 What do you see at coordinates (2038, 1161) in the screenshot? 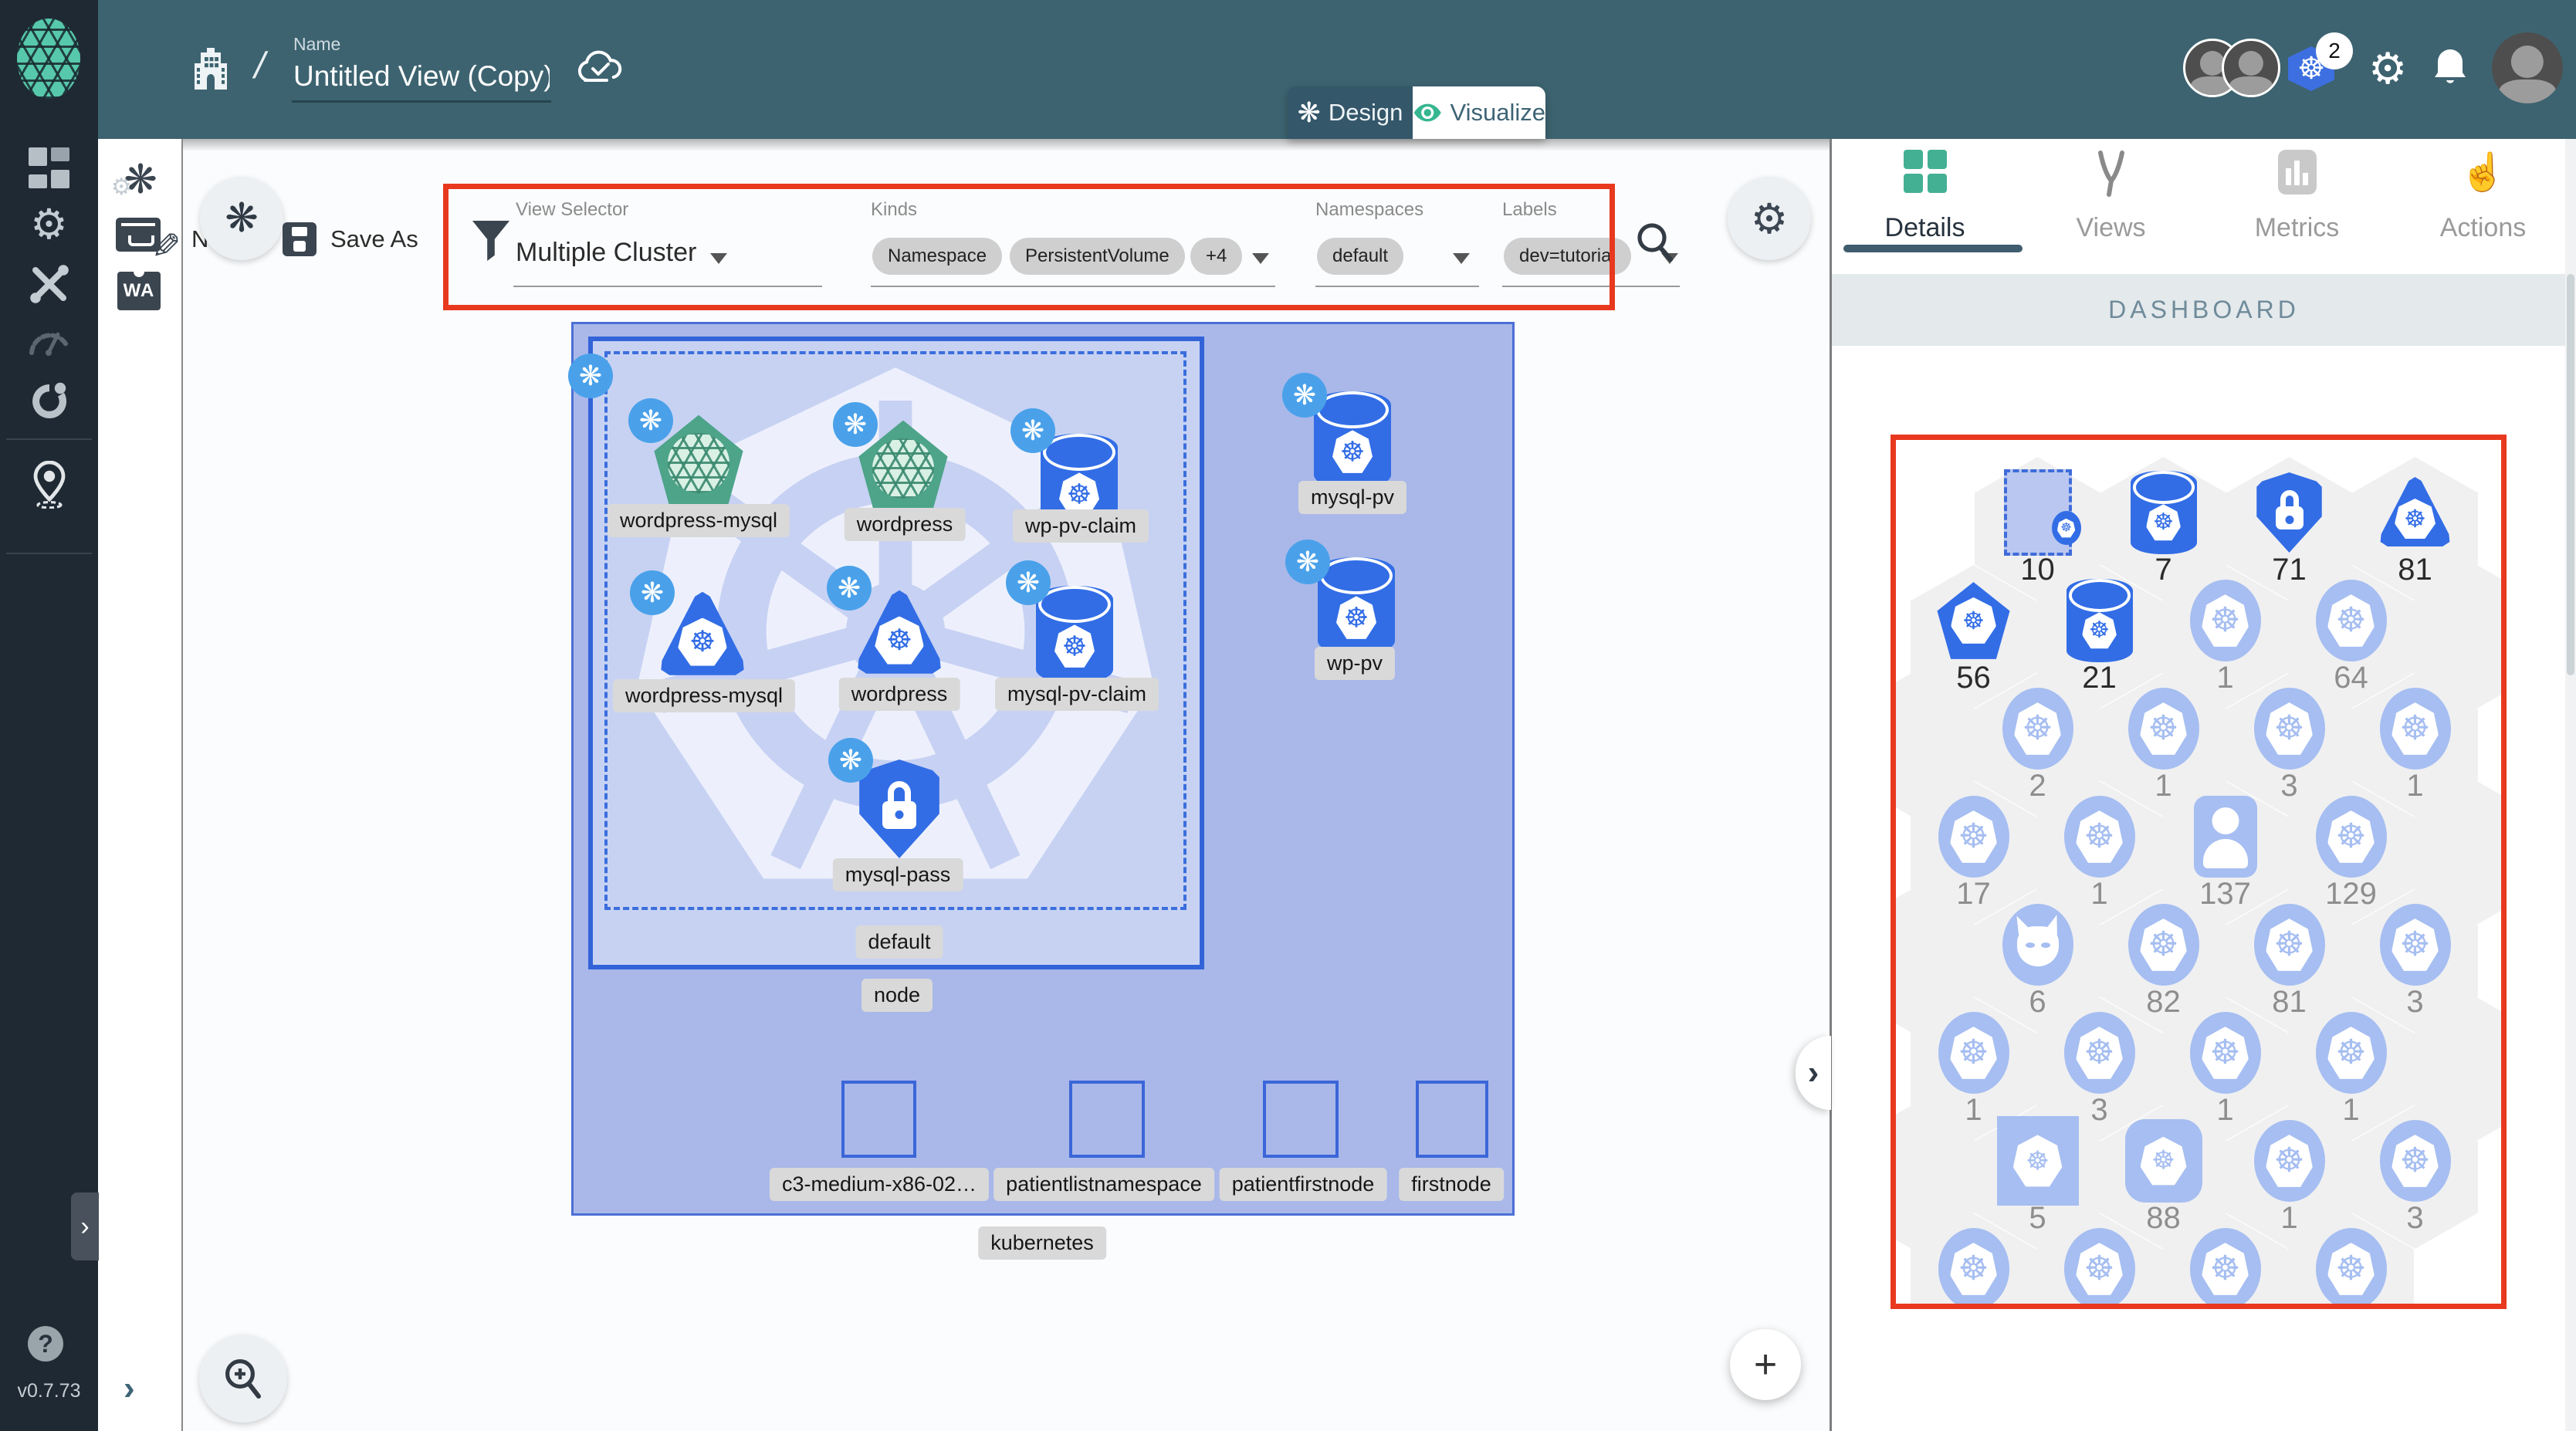
I see `square-k8s-icon` at bounding box center [2038, 1161].